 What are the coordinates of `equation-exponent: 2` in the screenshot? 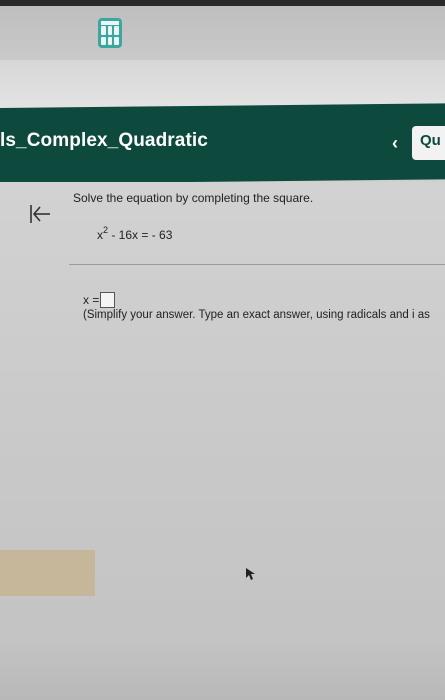 It's located at (106, 230).